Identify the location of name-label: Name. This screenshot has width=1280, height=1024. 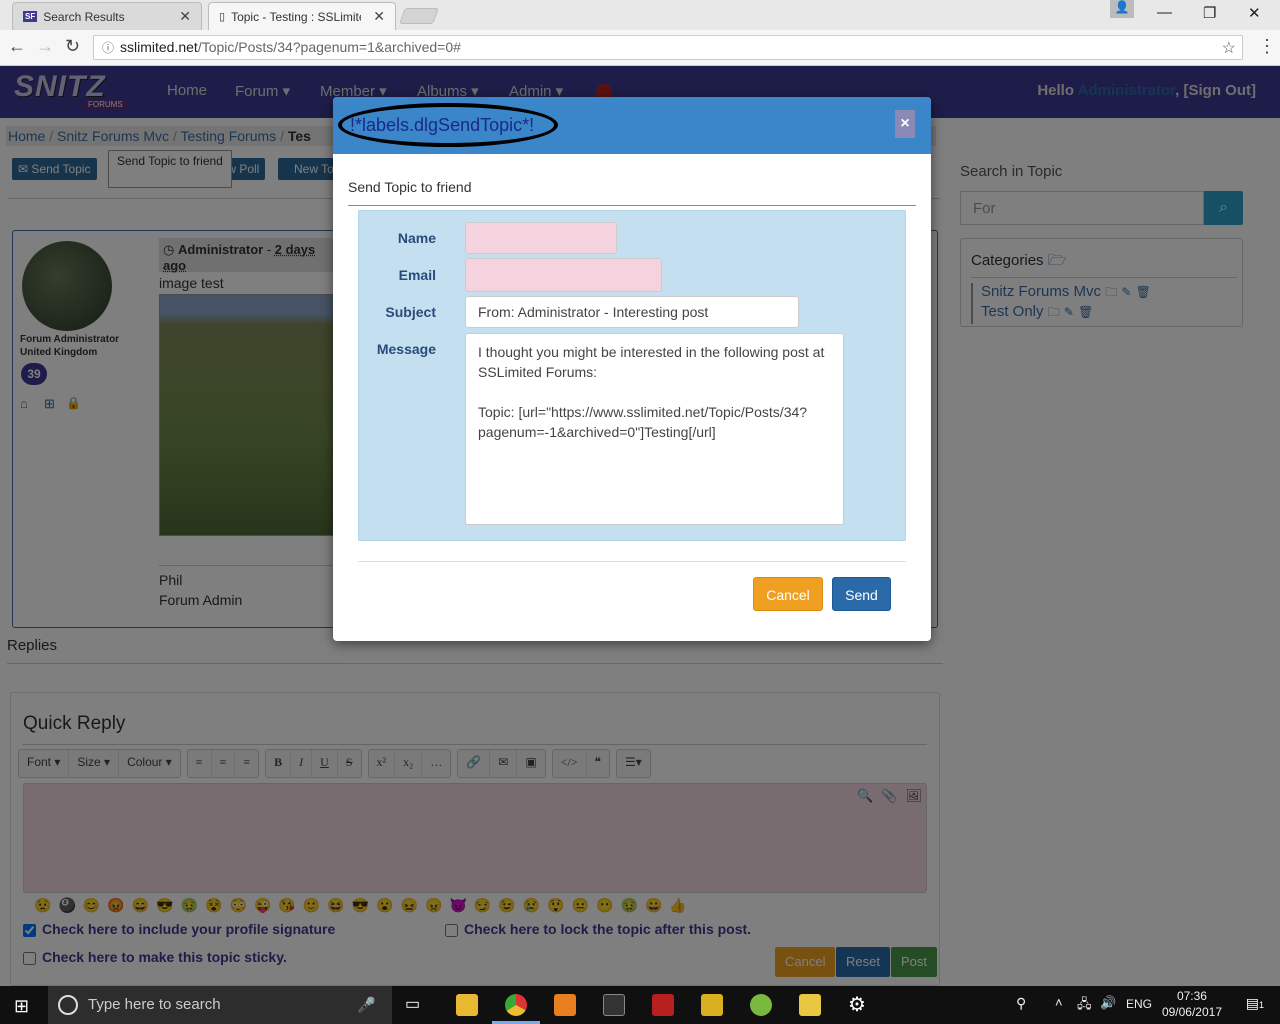
(416, 238).